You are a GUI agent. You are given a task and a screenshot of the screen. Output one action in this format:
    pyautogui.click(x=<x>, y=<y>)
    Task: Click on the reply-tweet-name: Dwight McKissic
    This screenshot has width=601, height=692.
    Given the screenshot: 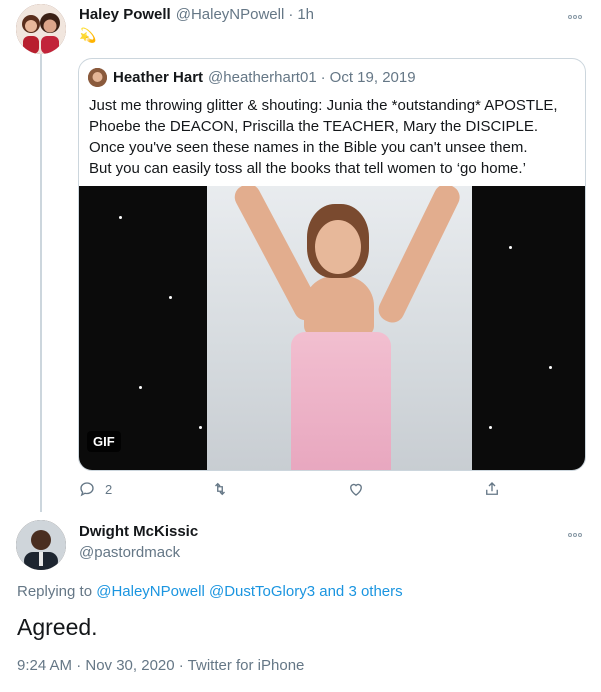 What is the action you would take?
    pyautogui.click(x=138, y=531)
    